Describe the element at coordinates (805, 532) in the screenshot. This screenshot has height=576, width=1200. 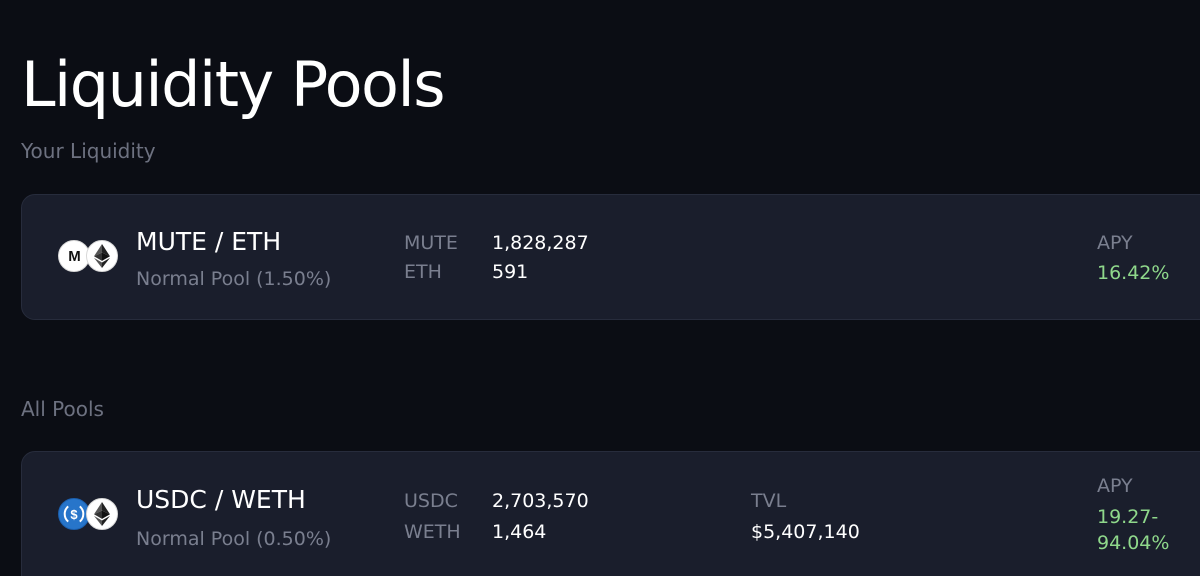
I see `tvl-value: $5,407,140` at that location.